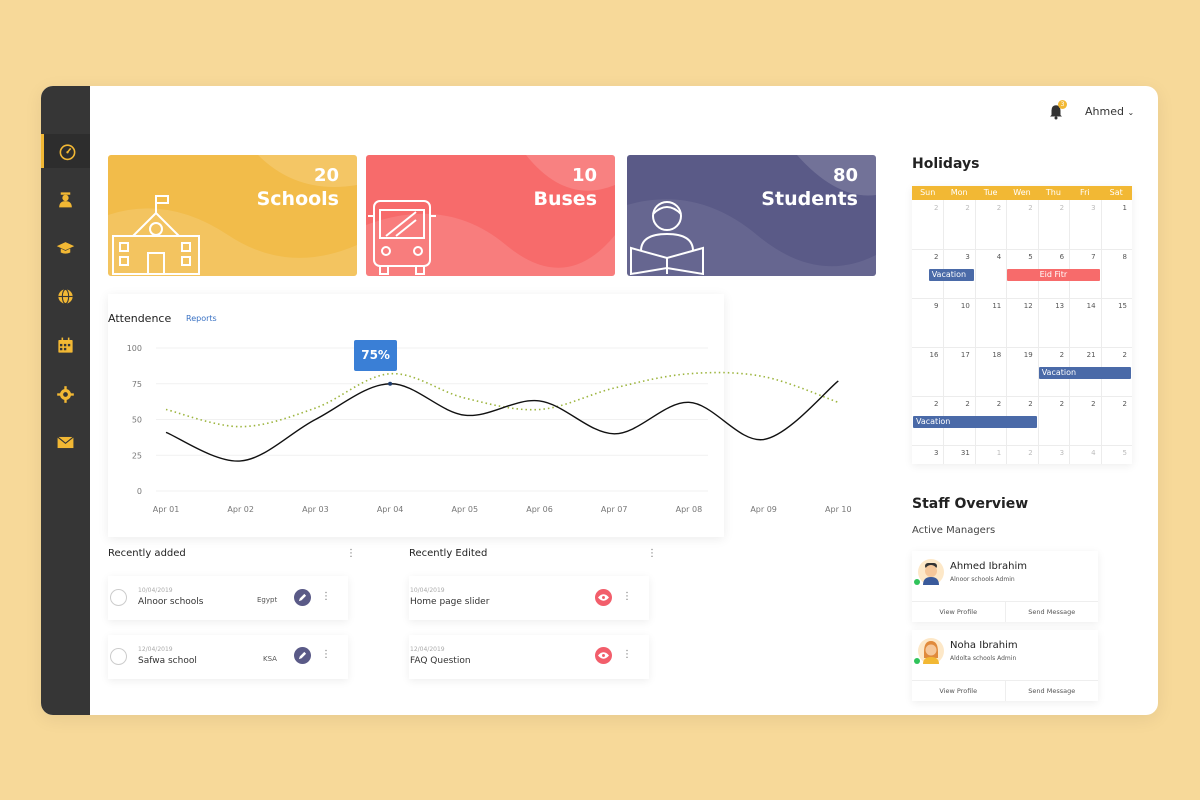 Image resolution: width=1200 pixels, height=800 pixels. What do you see at coordinates (1114, 306) in the screenshot?
I see `calendar-day: 15` at bounding box center [1114, 306].